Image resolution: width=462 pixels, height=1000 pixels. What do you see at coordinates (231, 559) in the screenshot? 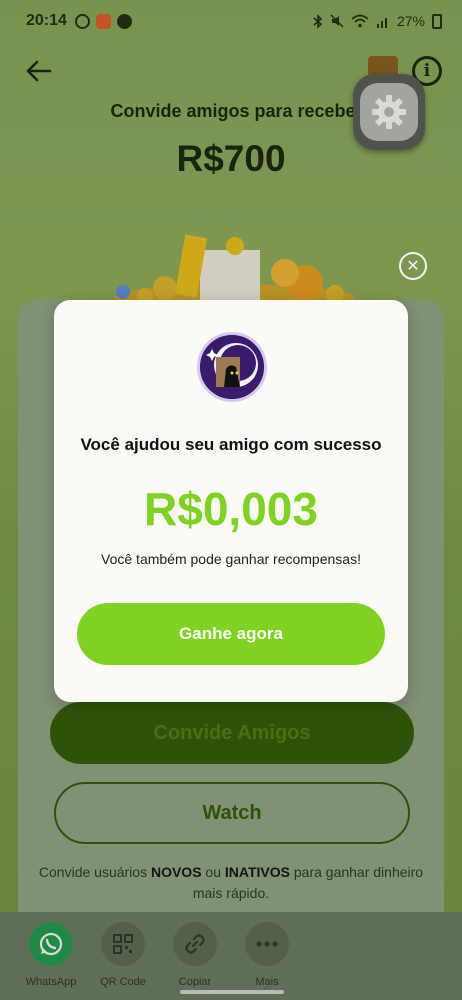
I see `dialog-subtitle: Você também pode ganhar recompensas!` at bounding box center [231, 559].